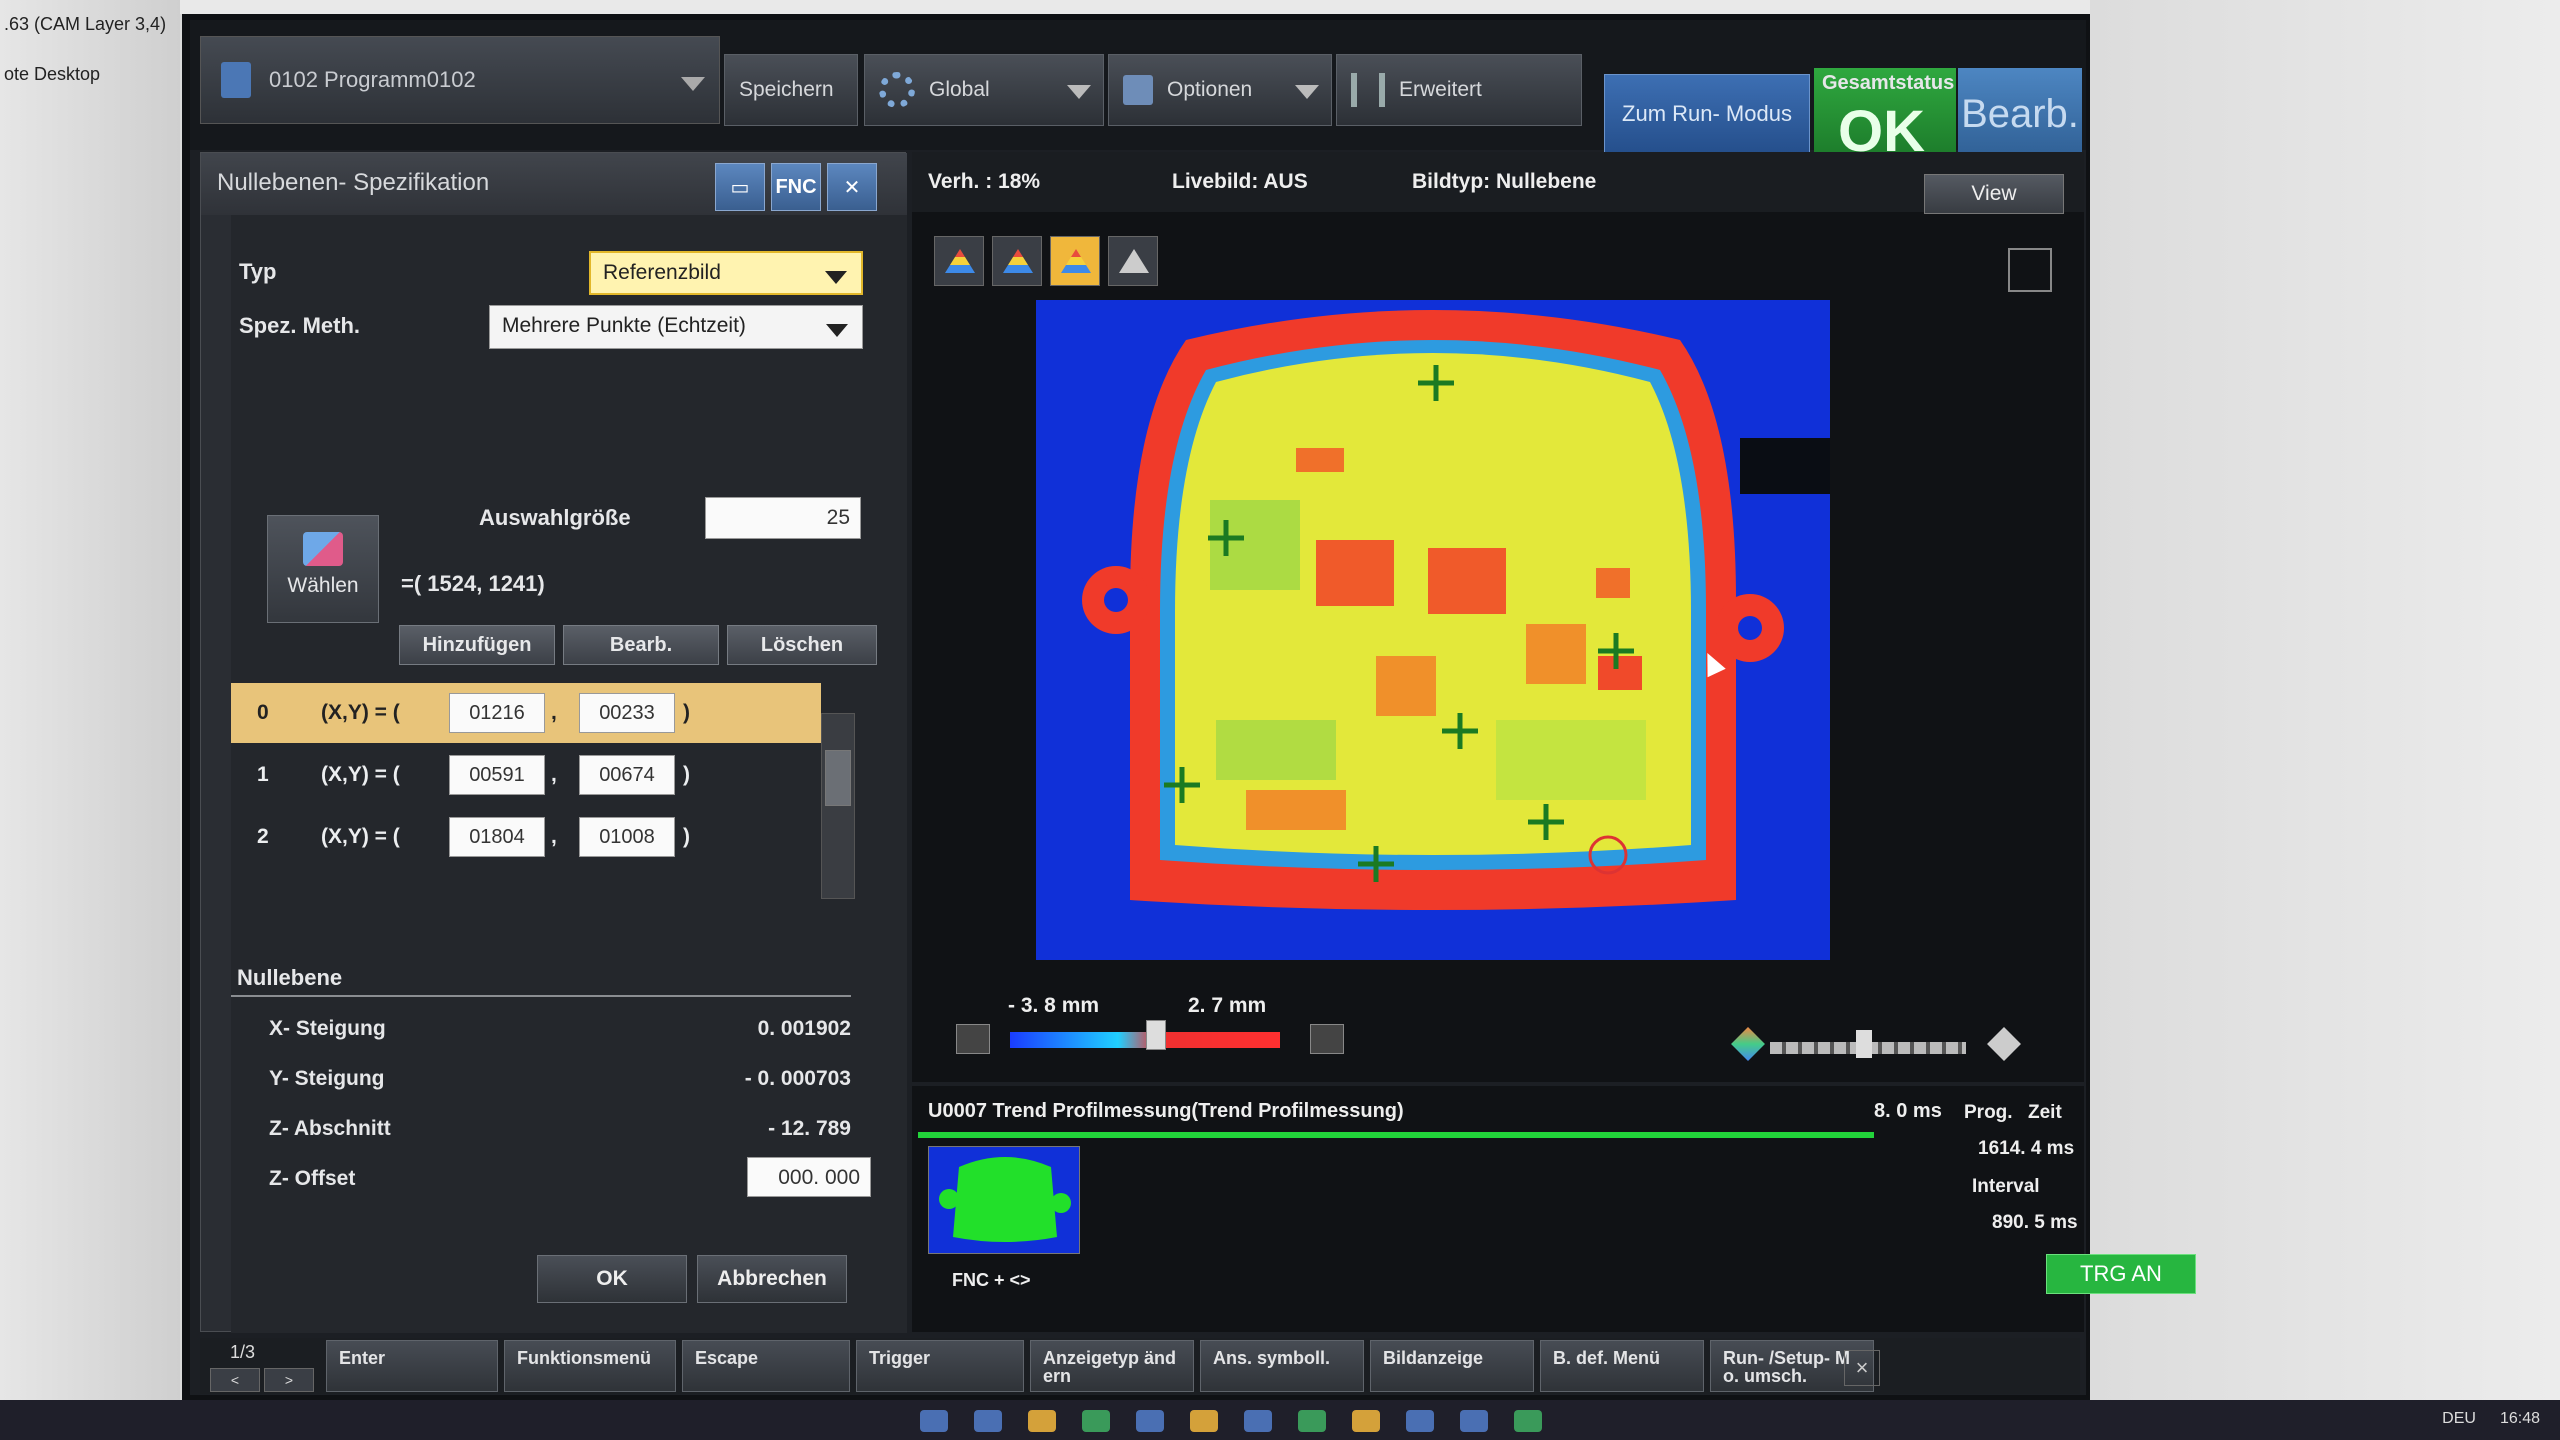 This screenshot has height=1440, width=2560. Describe the element at coordinates (1017, 261) in the screenshot. I see `profile-mode-button` at that location.